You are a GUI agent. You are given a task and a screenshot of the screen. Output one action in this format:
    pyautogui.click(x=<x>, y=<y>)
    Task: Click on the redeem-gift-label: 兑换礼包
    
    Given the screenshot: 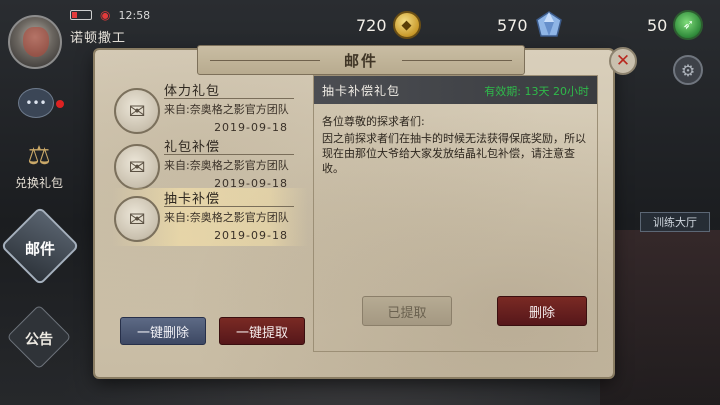 What is the action you would take?
    pyautogui.click(x=38, y=183)
    